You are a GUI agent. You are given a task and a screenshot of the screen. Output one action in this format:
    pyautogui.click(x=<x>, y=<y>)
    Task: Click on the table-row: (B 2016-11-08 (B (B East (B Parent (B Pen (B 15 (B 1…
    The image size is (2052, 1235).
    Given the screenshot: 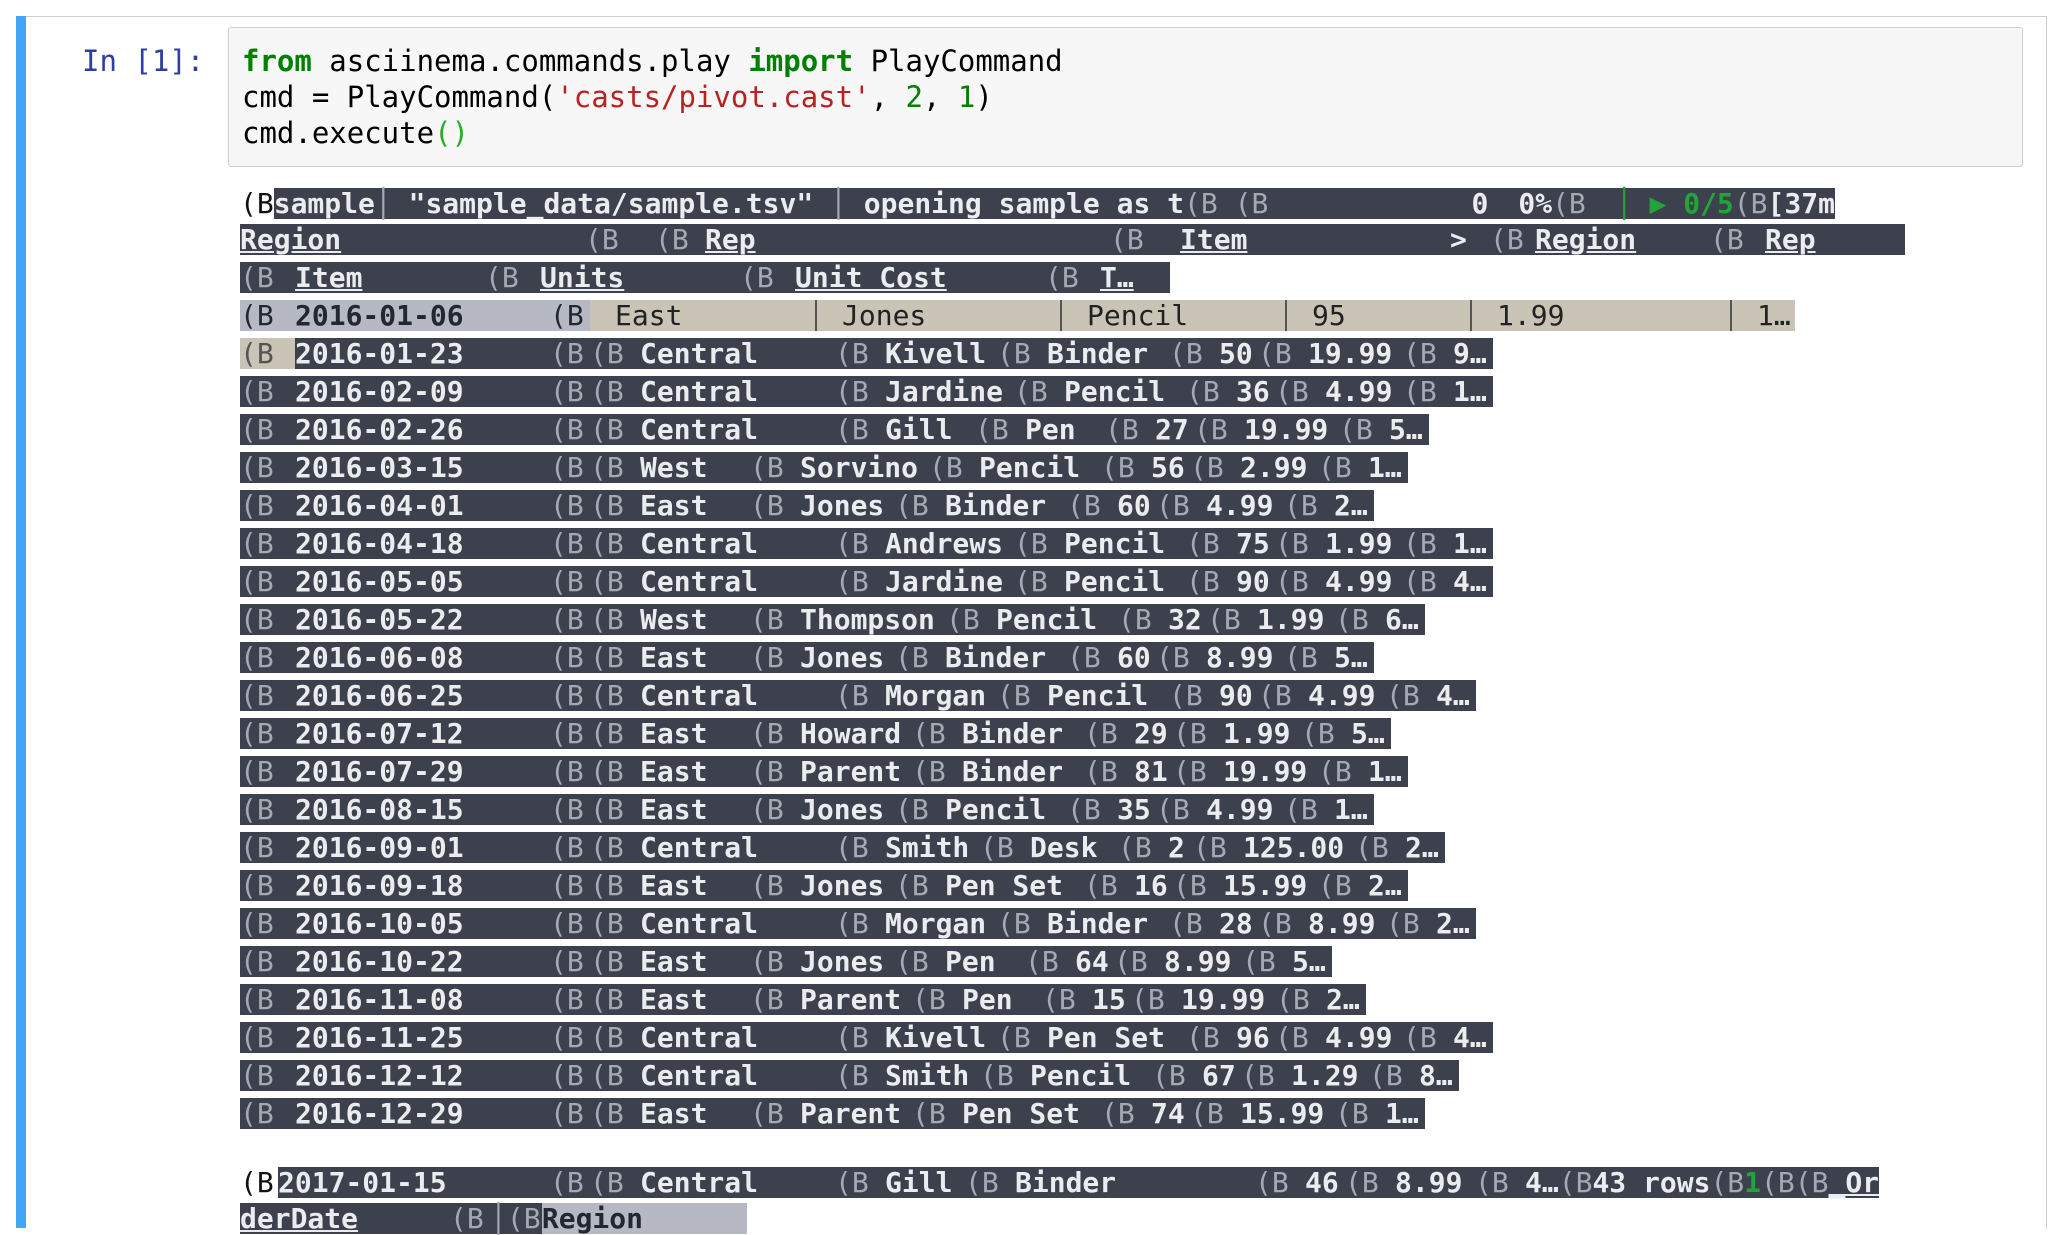 What is the action you would take?
    pyautogui.click(x=803, y=999)
    